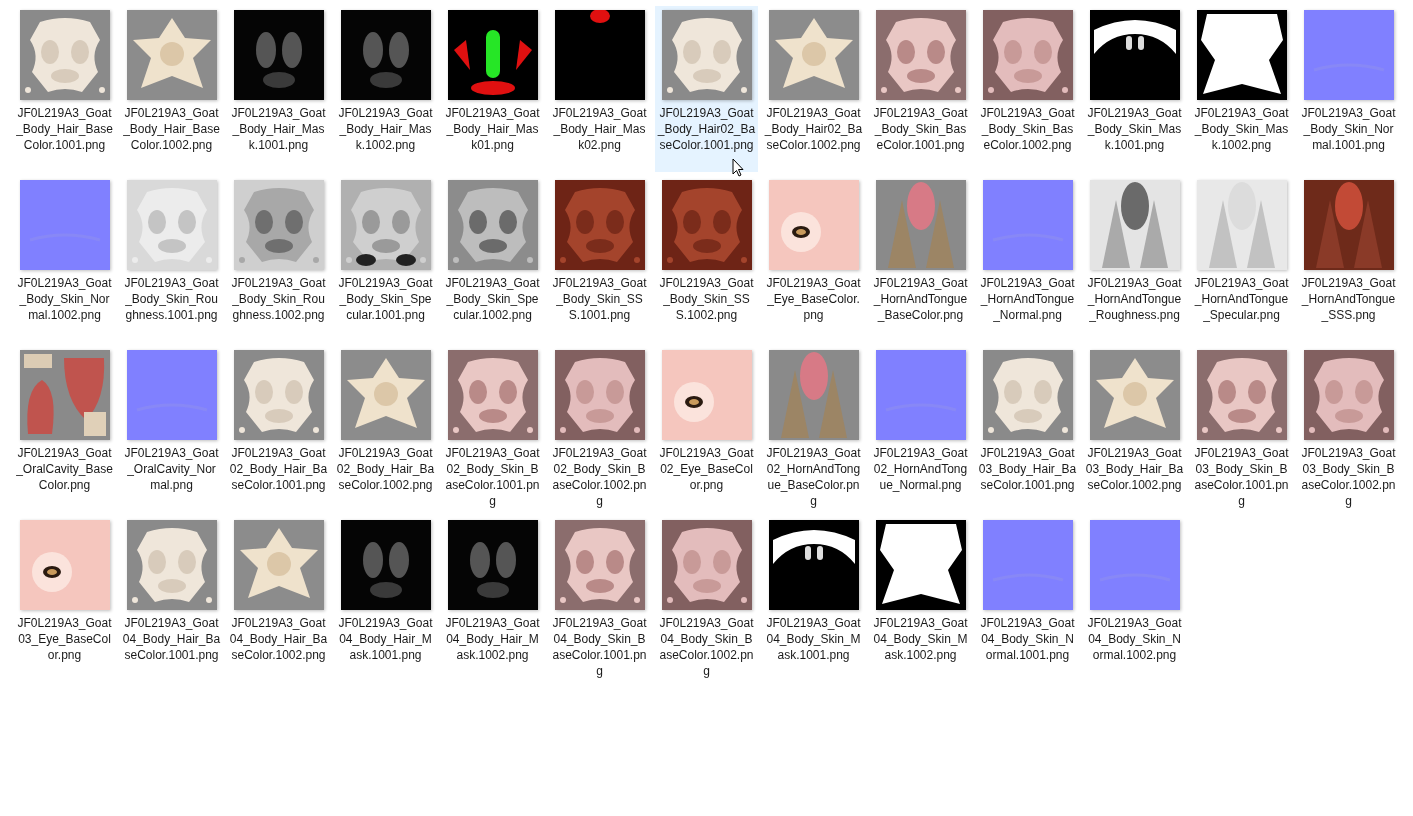 The width and height of the screenshot is (1413, 816). Describe the element at coordinates (599, 129) in the screenshot. I see `file-name: JF0L219A3_Goat_Body_Hair_Mask02.png` at that location.